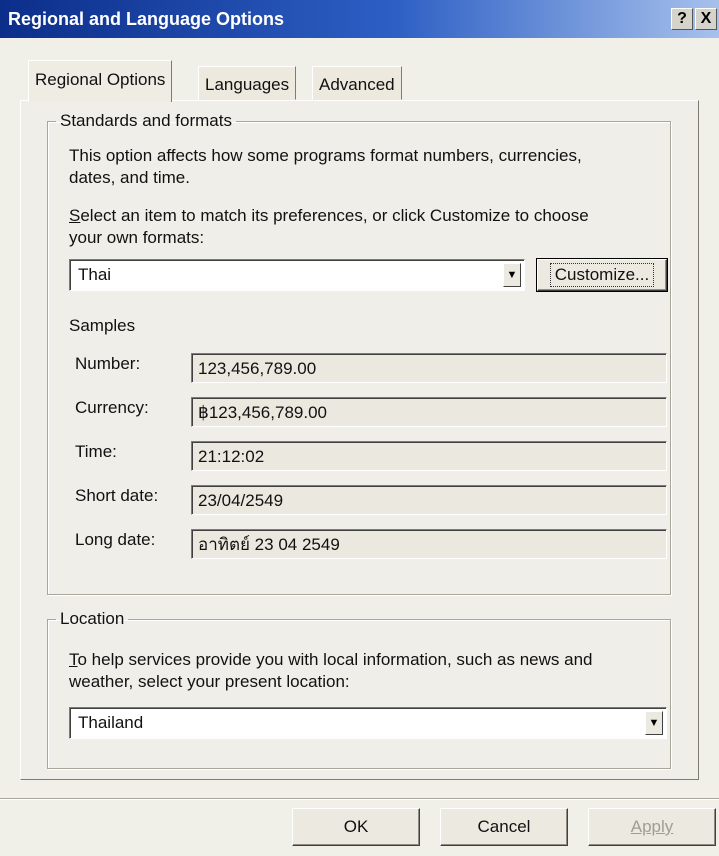 This screenshot has width=719, height=856. Describe the element at coordinates (92, 618) in the screenshot. I see `location-legend: Location` at that location.